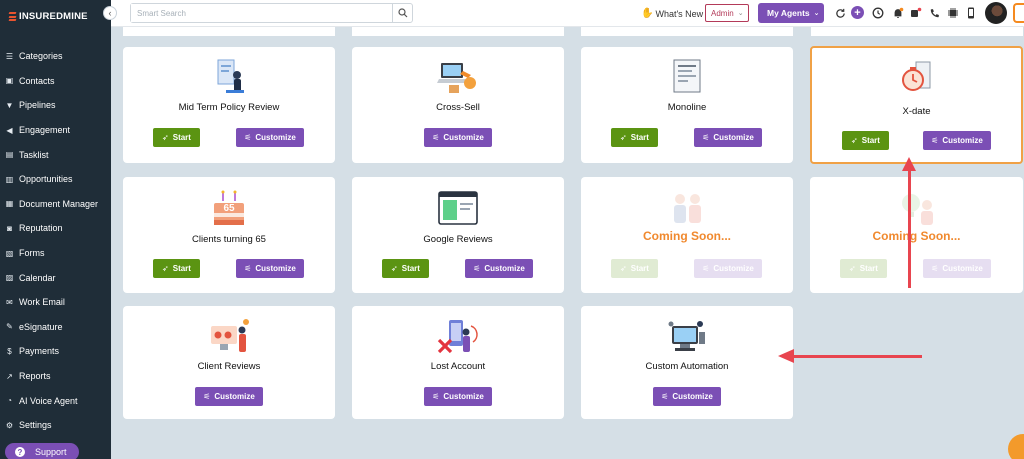 This screenshot has width=1024, height=459. Describe the element at coordinates (230, 76) in the screenshot. I see `policy-review-illustration-icon` at that location.